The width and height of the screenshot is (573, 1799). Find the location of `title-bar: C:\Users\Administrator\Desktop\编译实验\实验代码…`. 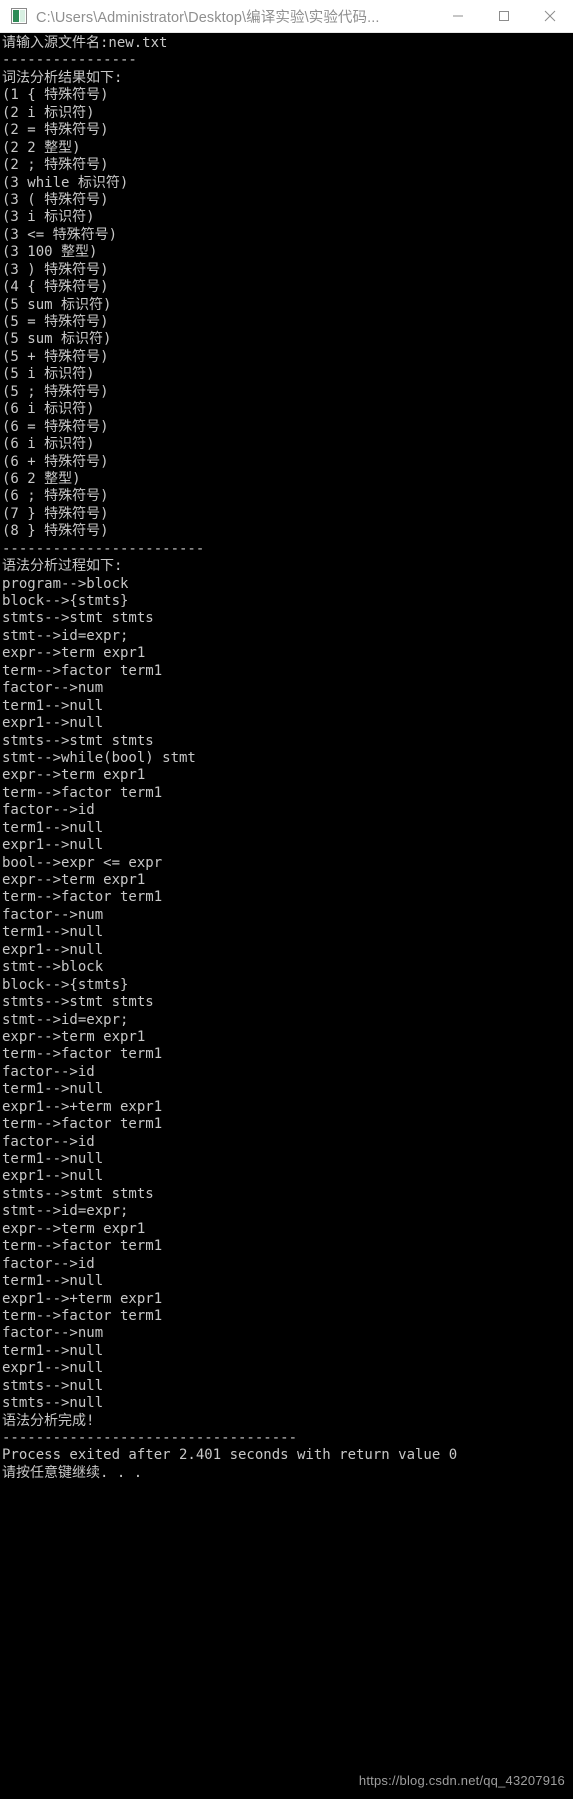

title-bar: C:\Users\Administrator\Desktop\编译实验\实验代码… is located at coordinates (286, 16).